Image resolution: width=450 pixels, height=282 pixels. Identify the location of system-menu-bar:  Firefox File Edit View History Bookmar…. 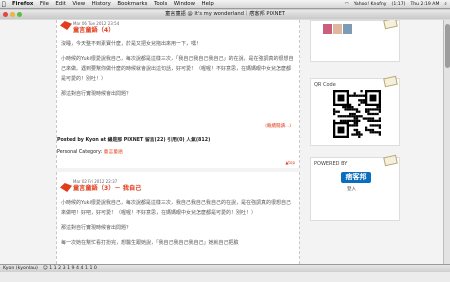
(225, 4).